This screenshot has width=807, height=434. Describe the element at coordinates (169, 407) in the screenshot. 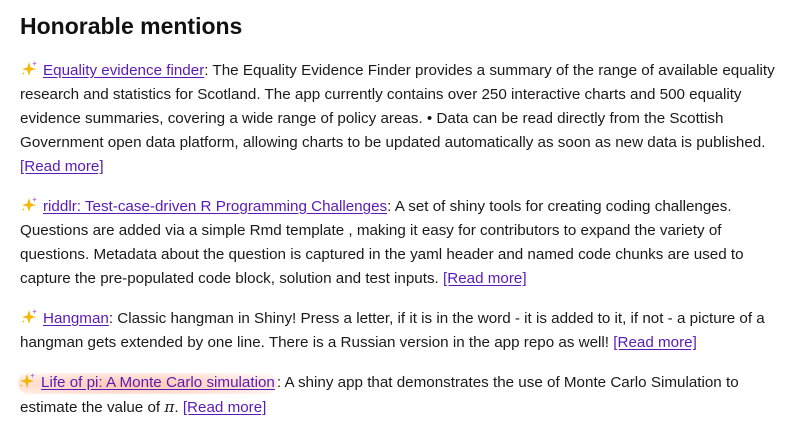

I see `pi-symbol: π` at that location.